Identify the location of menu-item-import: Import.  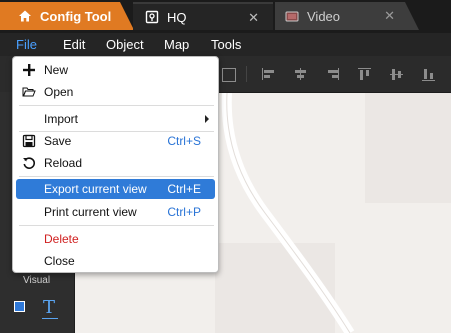
(115, 119).